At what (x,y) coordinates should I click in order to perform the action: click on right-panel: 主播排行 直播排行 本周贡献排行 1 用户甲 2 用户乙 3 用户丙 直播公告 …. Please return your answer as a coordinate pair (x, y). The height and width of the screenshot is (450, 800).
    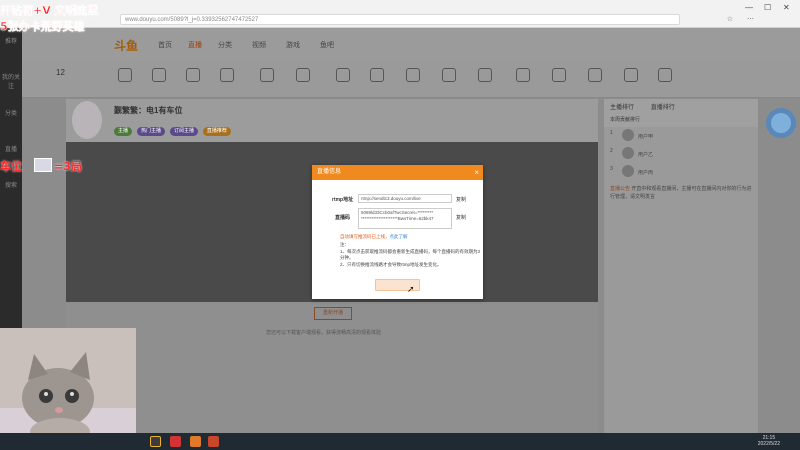
    Looking at the image, I should click on (681, 266).